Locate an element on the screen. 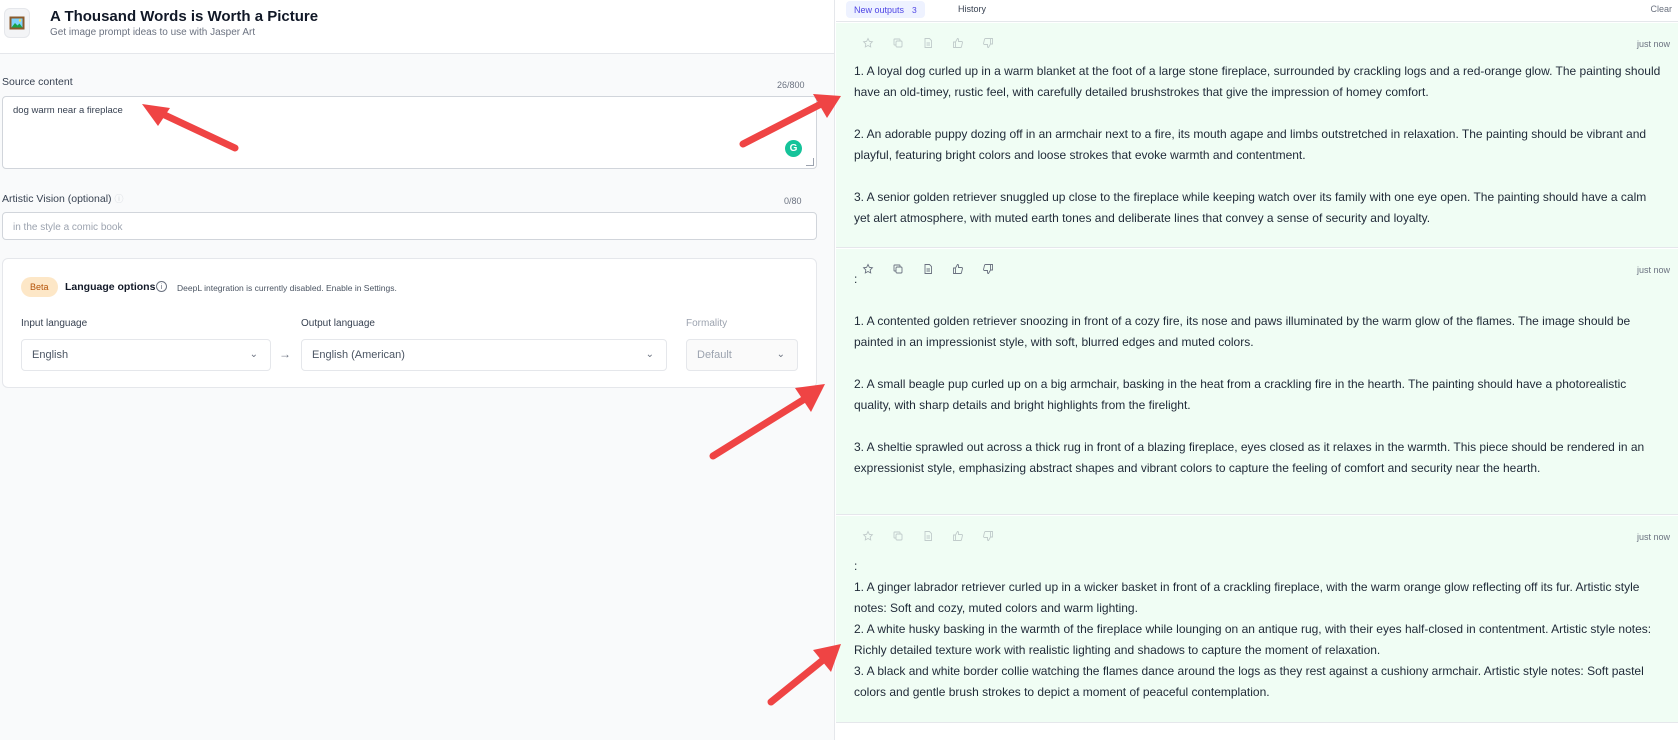  formality-label: Formality is located at coordinates (707, 323).